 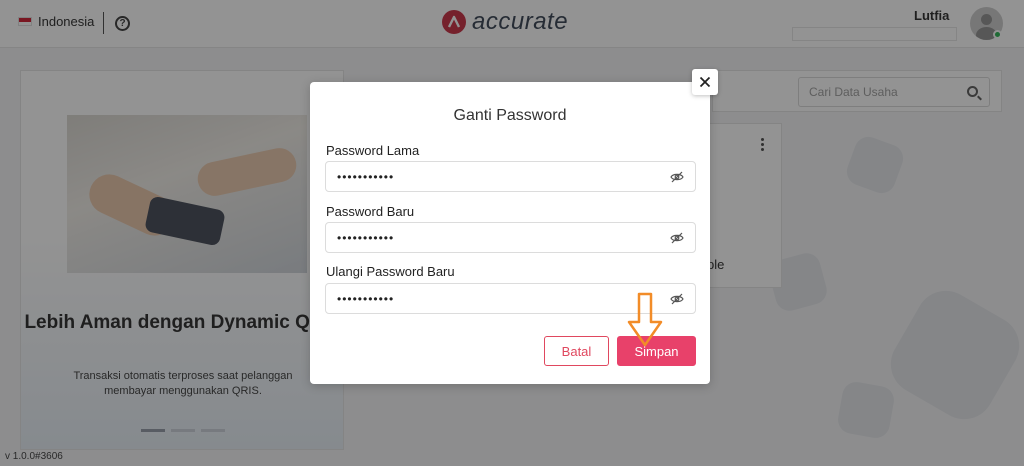 I want to click on close-icon, so click(x=705, y=82).